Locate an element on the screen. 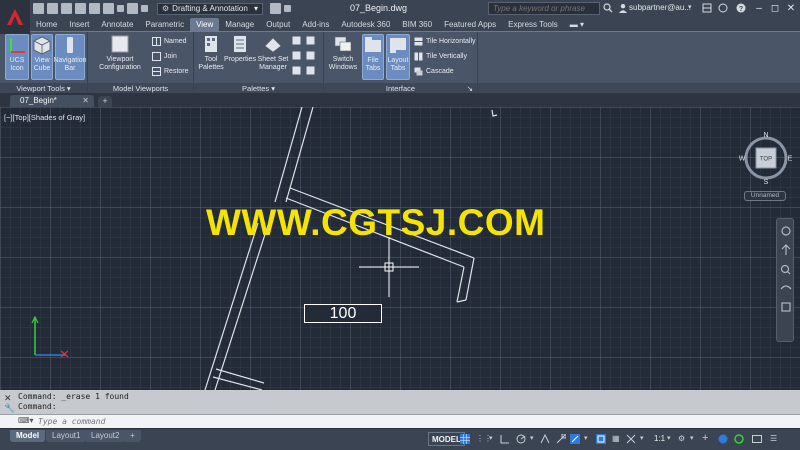 This screenshot has width=800, height=450. viewport-controls-label: [−][Top][Shades of Gray] is located at coordinates (44, 117).